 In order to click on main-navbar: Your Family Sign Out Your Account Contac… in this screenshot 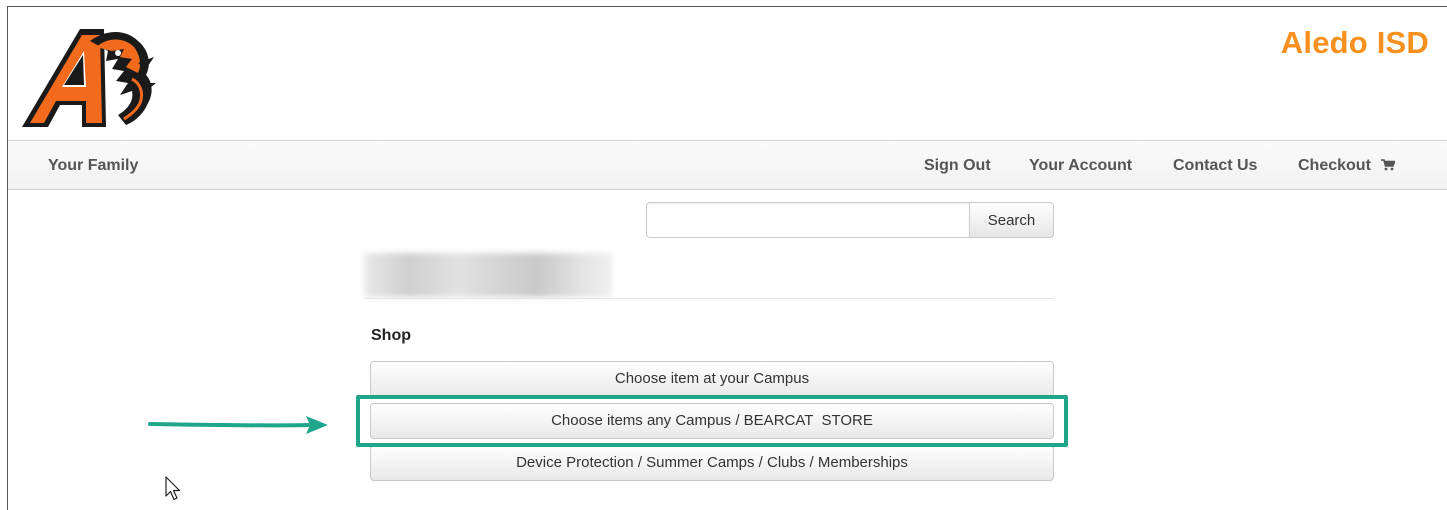, I will do `click(727, 165)`.